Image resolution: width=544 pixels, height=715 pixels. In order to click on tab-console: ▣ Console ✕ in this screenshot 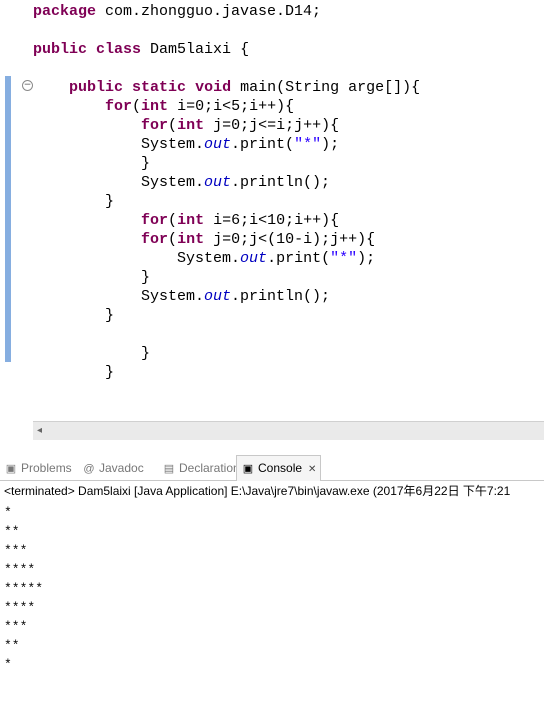, I will do `click(279, 468)`.